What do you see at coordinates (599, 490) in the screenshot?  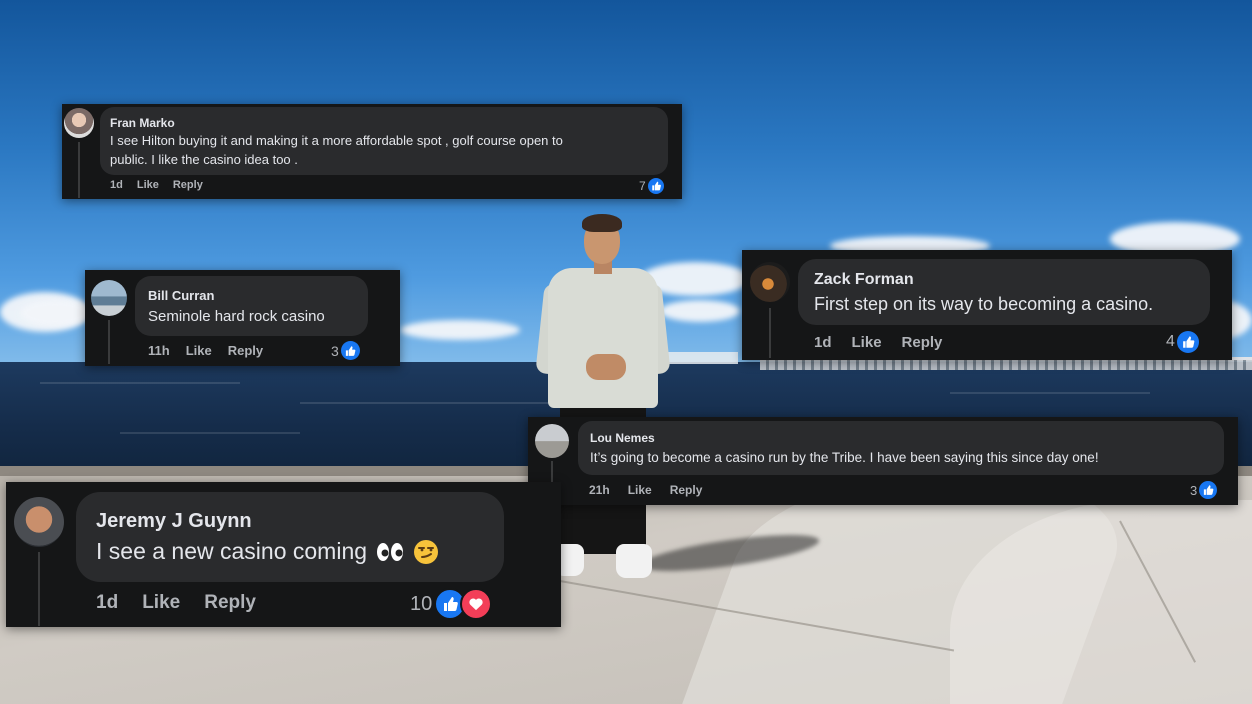 I see `comment-time: 21h` at bounding box center [599, 490].